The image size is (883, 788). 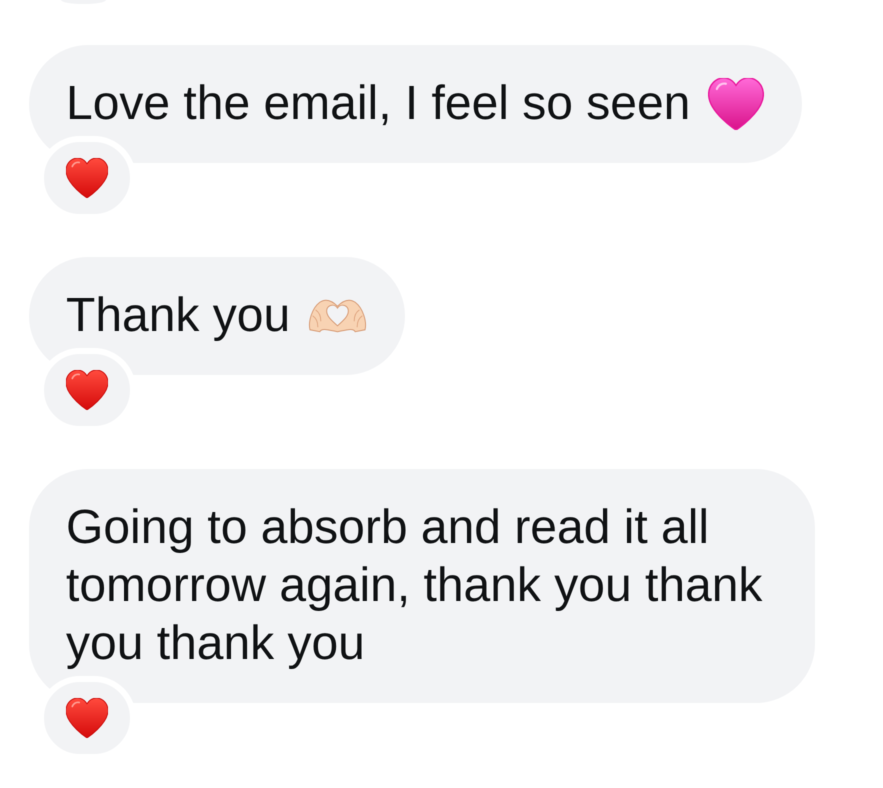 What do you see at coordinates (338, 316) in the screenshot?
I see `heart-hands-icon` at bounding box center [338, 316].